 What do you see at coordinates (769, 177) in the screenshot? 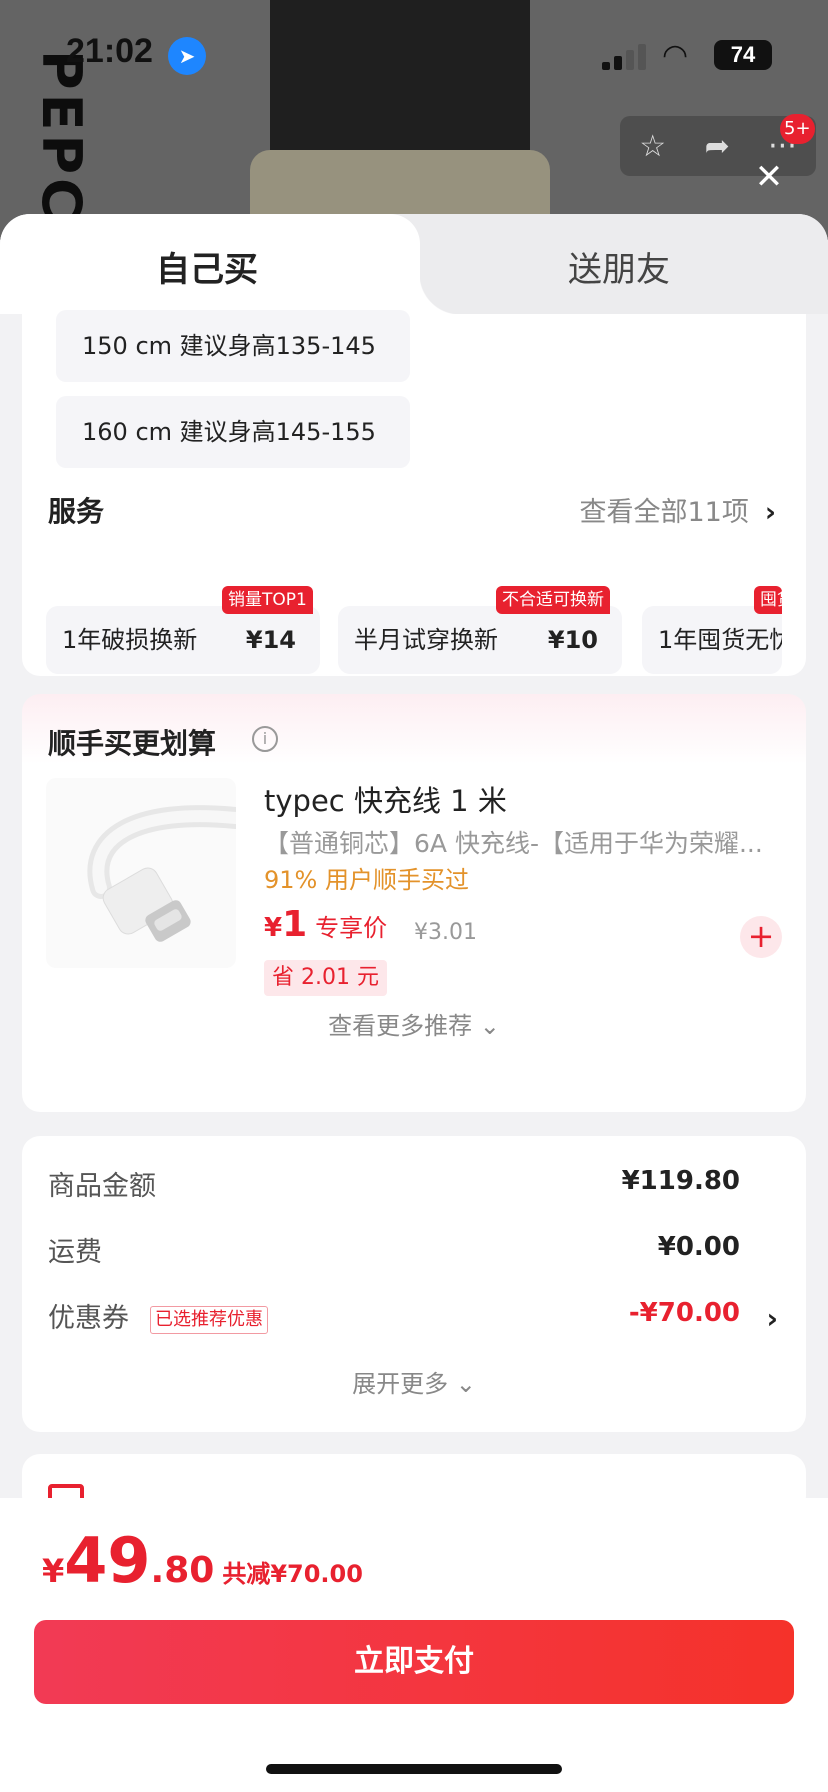
I see `close-icon: ✕` at bounding box center [769, 177].